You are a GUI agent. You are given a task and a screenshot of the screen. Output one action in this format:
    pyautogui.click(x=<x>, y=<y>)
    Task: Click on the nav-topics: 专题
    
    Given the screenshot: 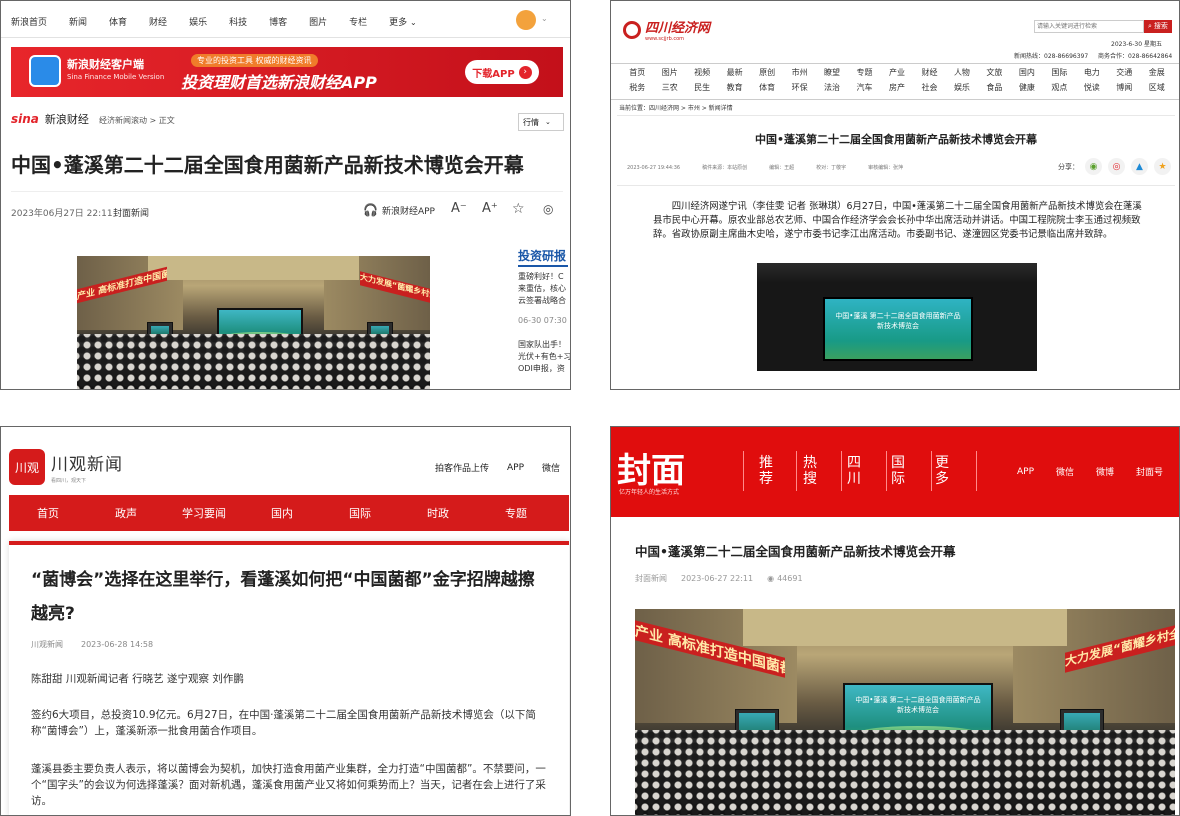 What is the action you would take?
    pyautogui.click(x=516, y=513)
    